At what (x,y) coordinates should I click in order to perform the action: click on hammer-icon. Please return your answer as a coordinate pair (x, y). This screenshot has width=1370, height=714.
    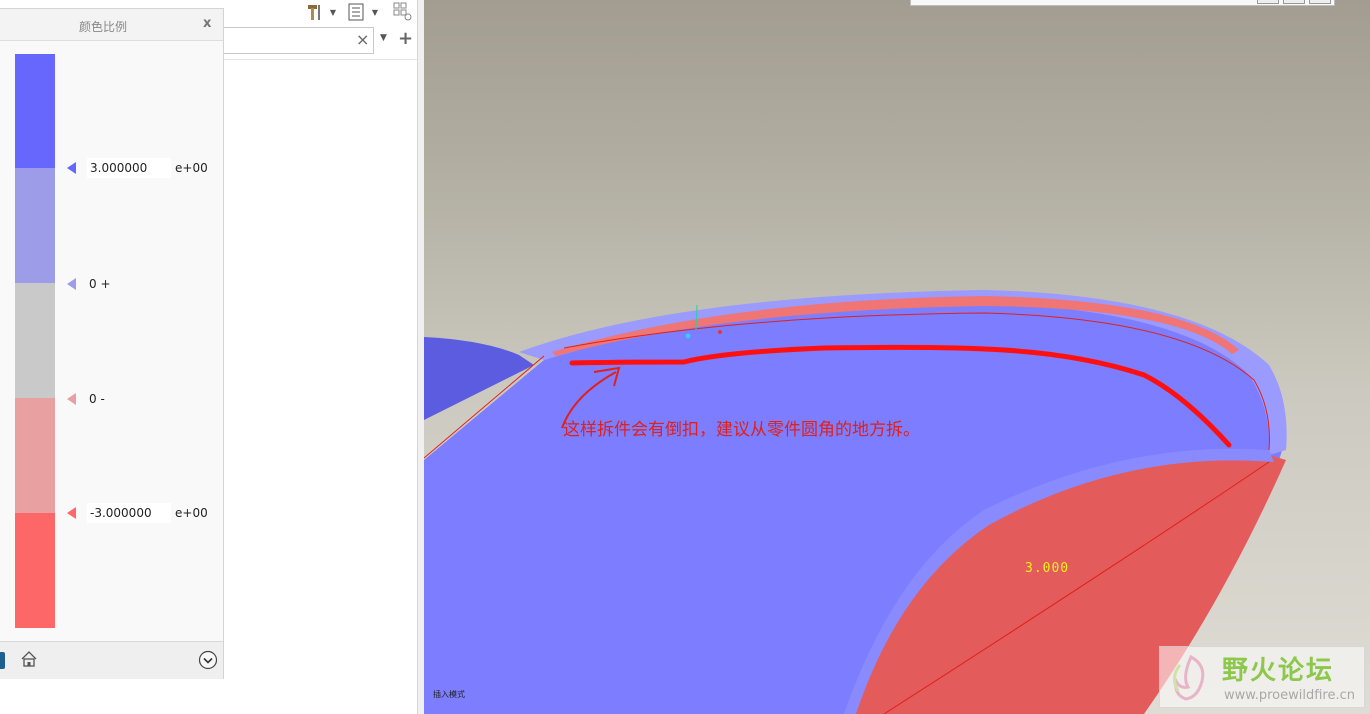
    Looking at the image, I should click on (315, 12).